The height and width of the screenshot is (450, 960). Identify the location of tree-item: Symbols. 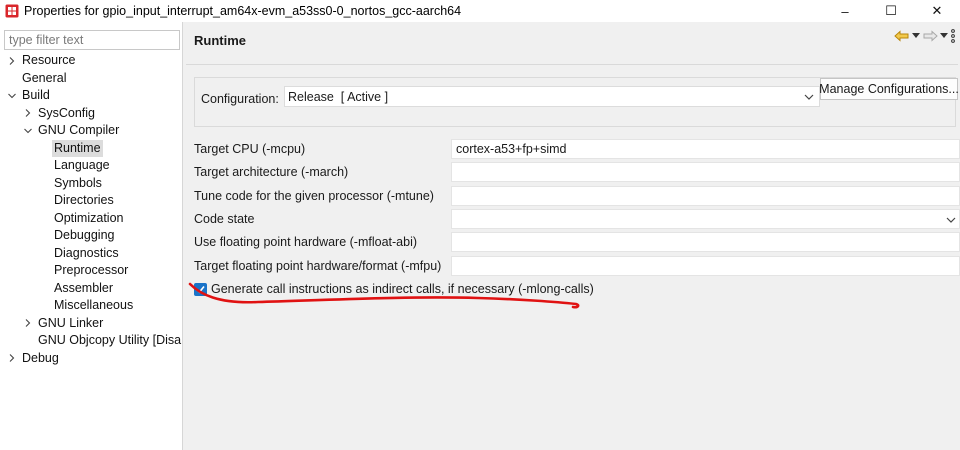
(91, 184).